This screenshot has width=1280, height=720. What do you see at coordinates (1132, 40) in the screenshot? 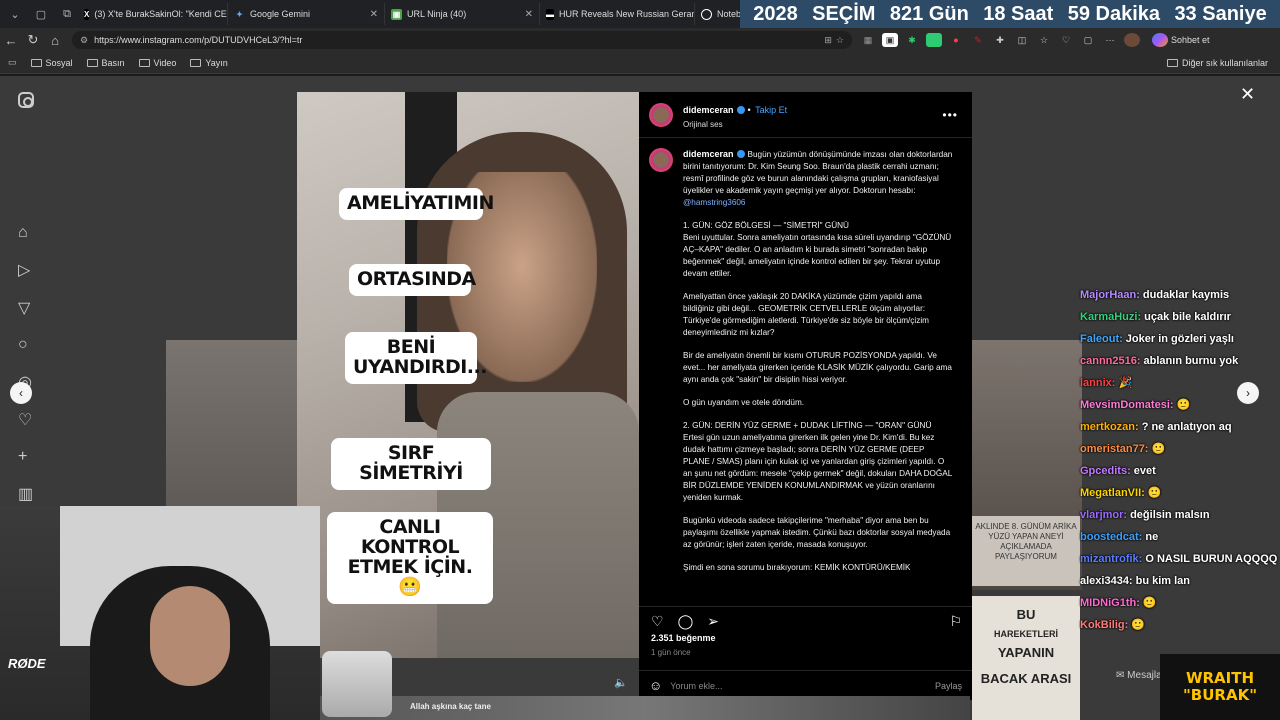
I see `profile-avatar` at bounding box center [1132, 40].